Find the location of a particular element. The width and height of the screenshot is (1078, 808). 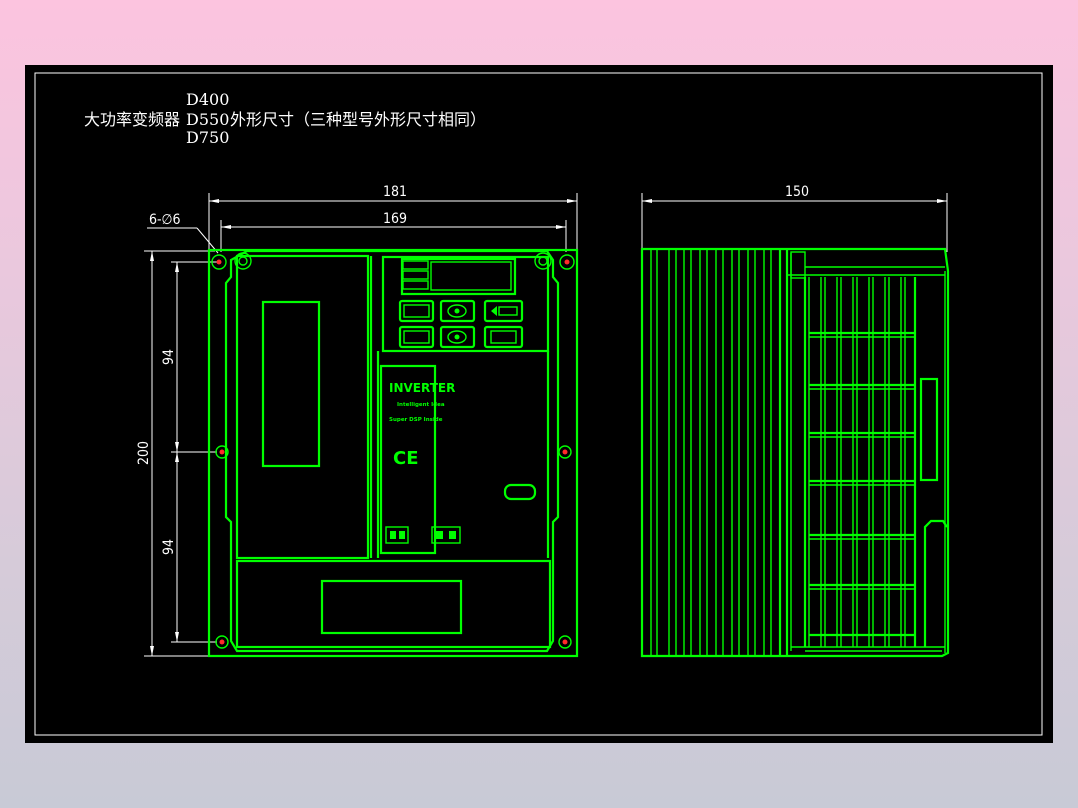

dim-side-depth: 150 is located at coordinates (794, 218).